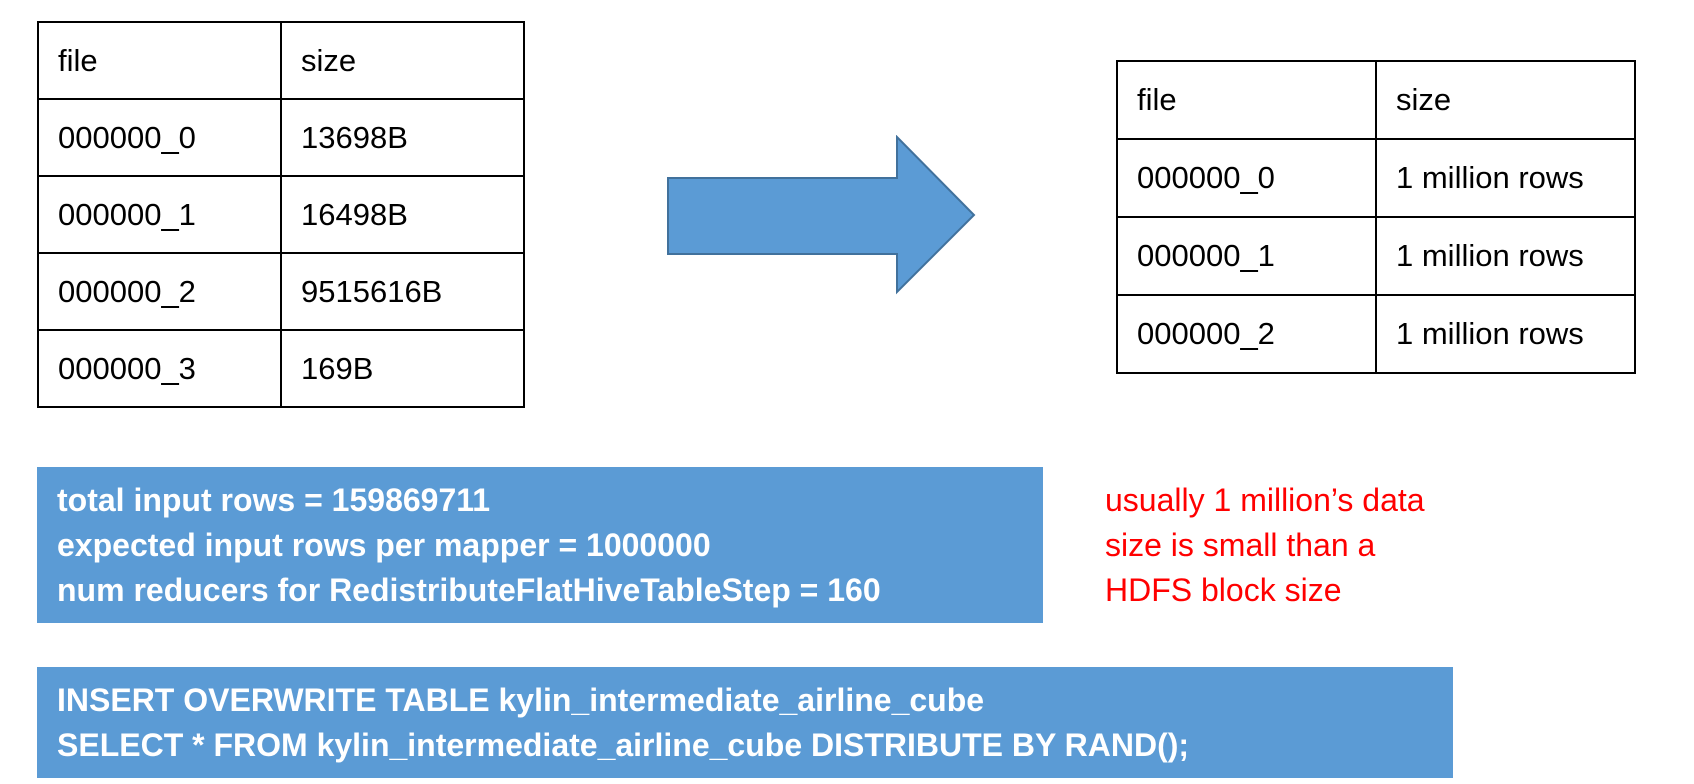  I want to click on stats-line: total input rows = 159869711, so click(274, 499).